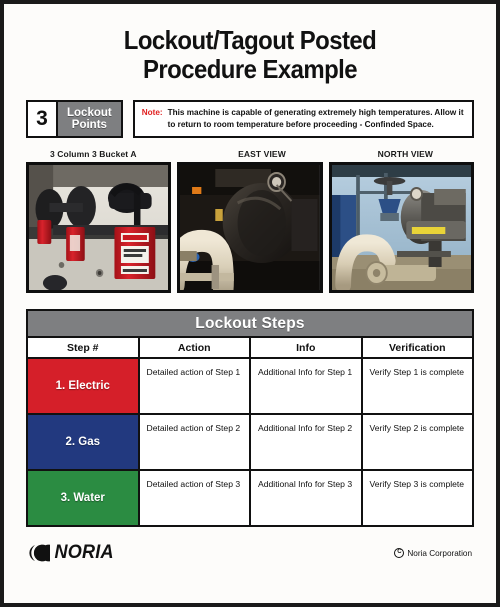 The height and width of the screenshot is (607, 500). I want to click on verification-cell-3: Verify Step 3 is complete, so click(417, 498).